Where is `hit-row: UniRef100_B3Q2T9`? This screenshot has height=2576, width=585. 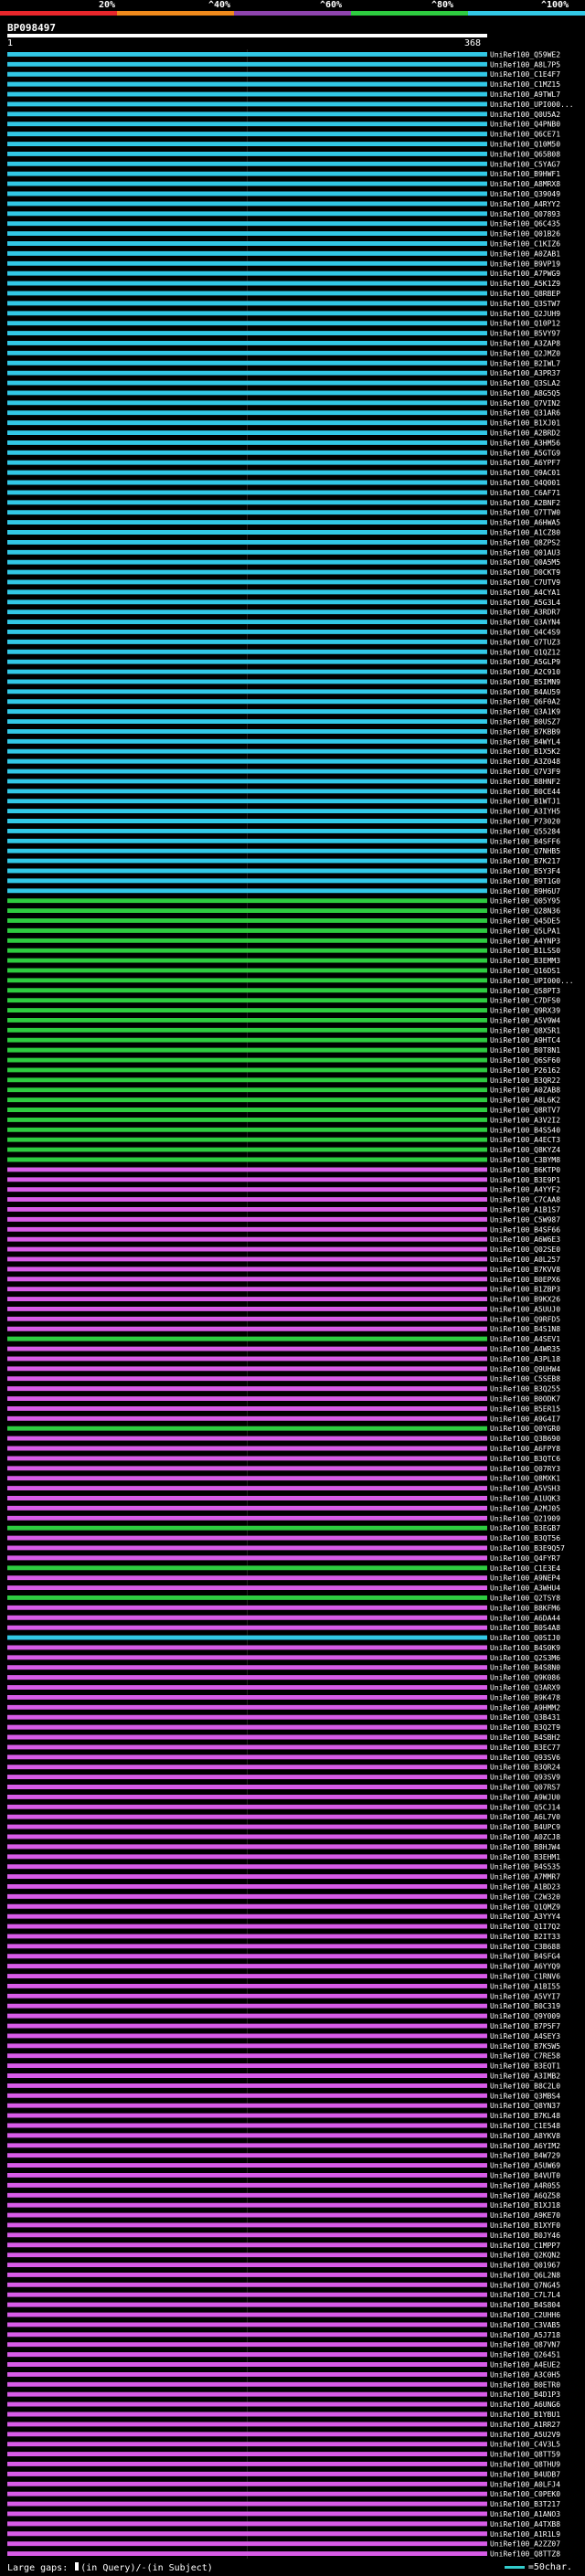 hit-row: UniRef100_B3Q2T9 is located at coordinates (284, 1727).